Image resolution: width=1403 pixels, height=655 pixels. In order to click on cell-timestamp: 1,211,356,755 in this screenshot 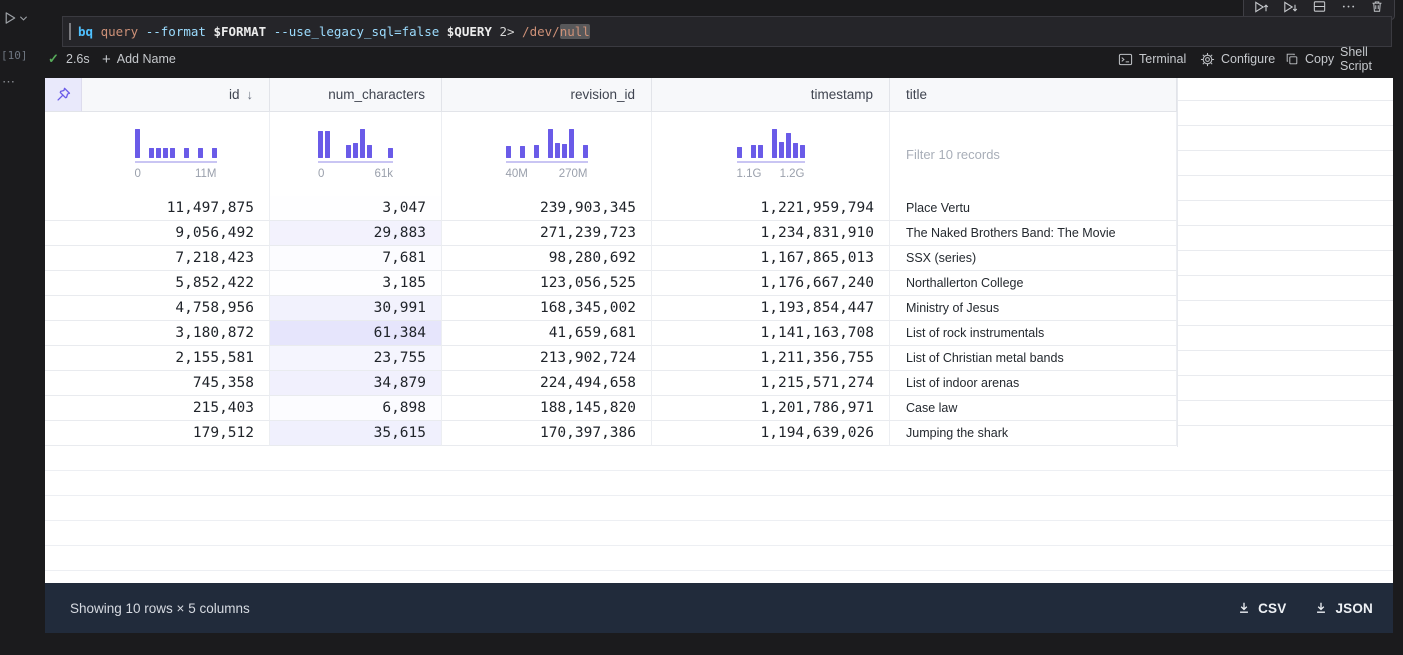, I will do `click(771, 358)`.